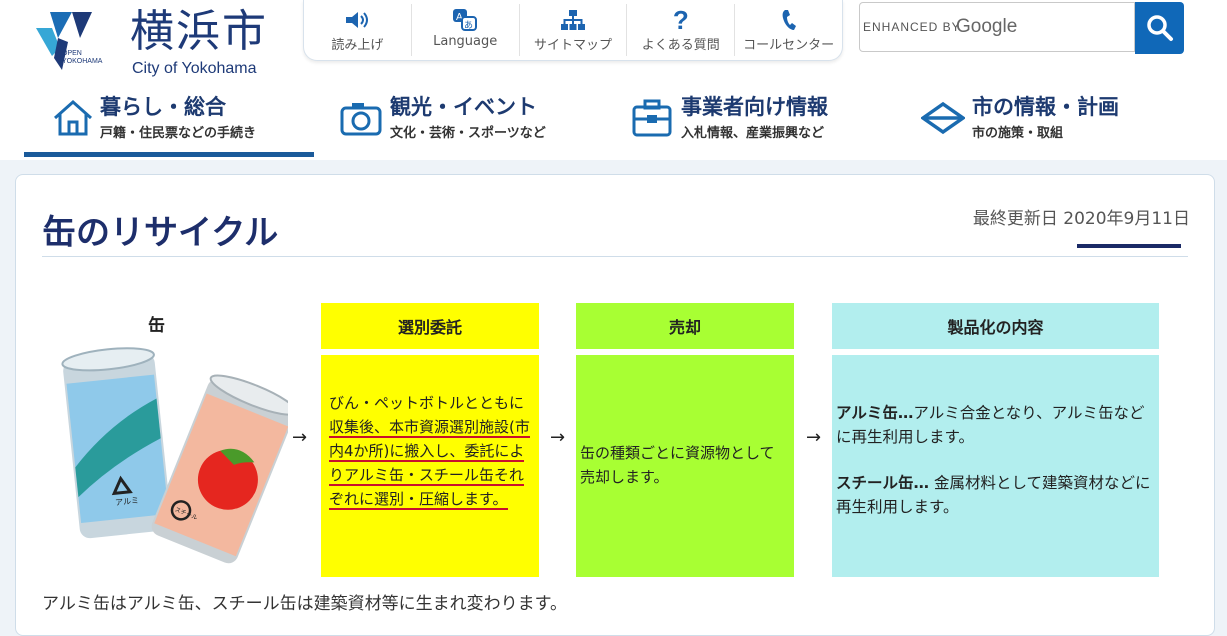 Image resolution: width=1227 pixels, height=636 pixels. I want to click on nav-subtitle: 入札情報、産業振興など, so click(753, 133).